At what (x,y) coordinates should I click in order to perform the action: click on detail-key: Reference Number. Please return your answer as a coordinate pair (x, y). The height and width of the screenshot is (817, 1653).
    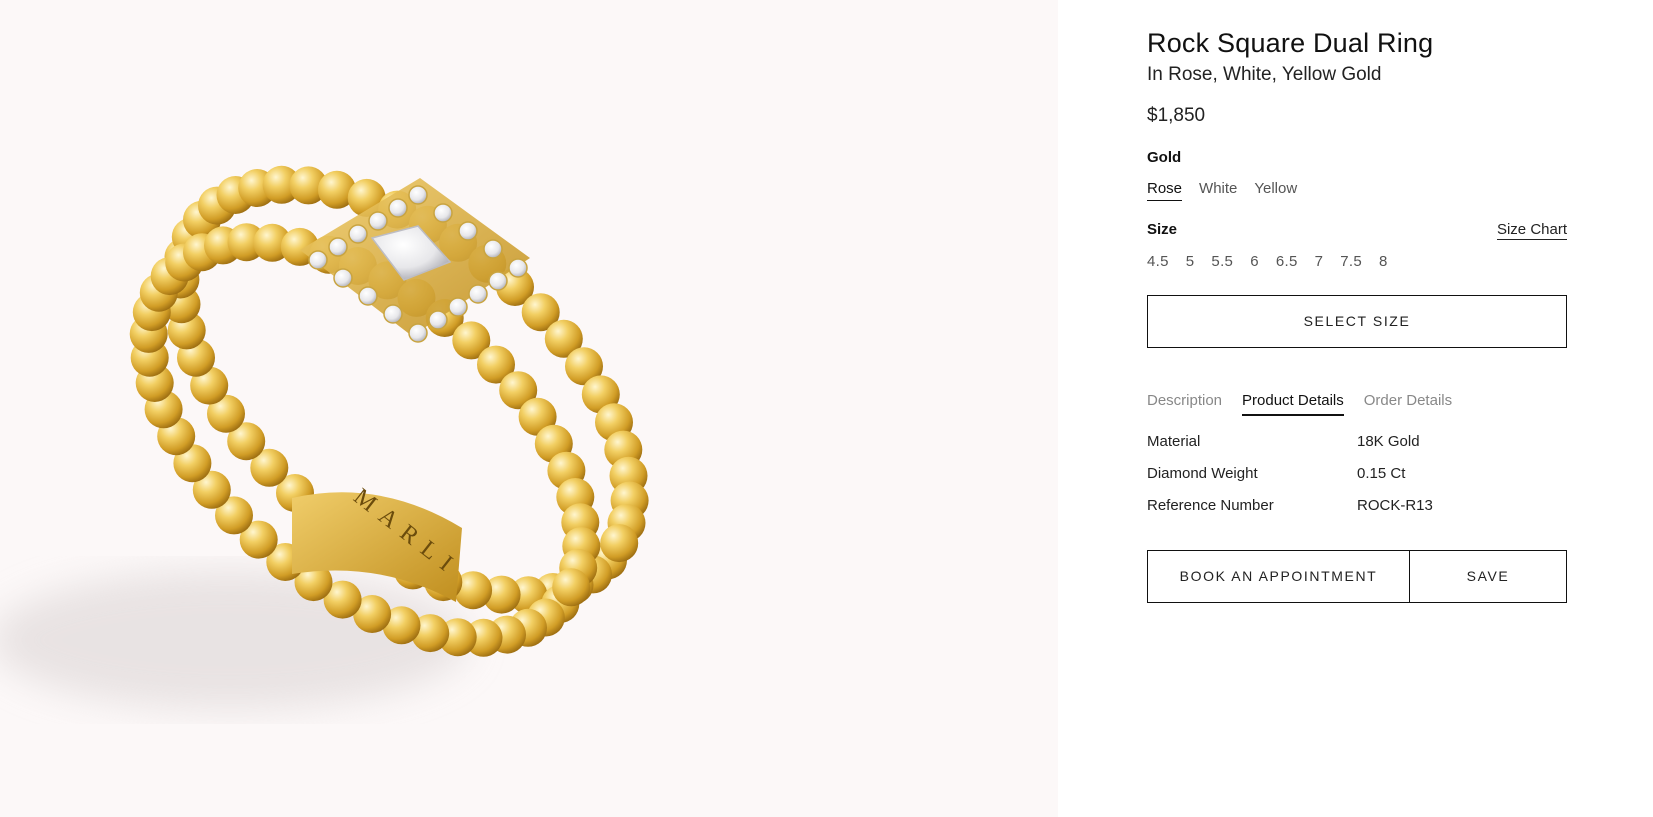
    Looking at the image, I should click on (1210, 505).